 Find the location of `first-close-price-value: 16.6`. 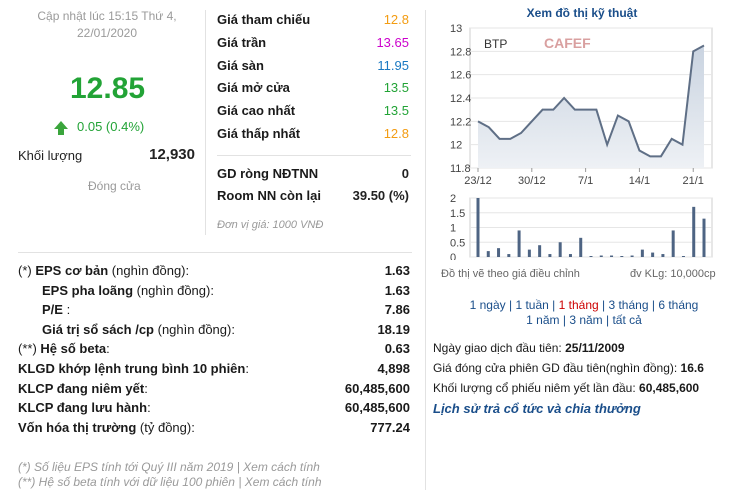

first-close-price-value: 16.6 is located at coordinates (692, 368).